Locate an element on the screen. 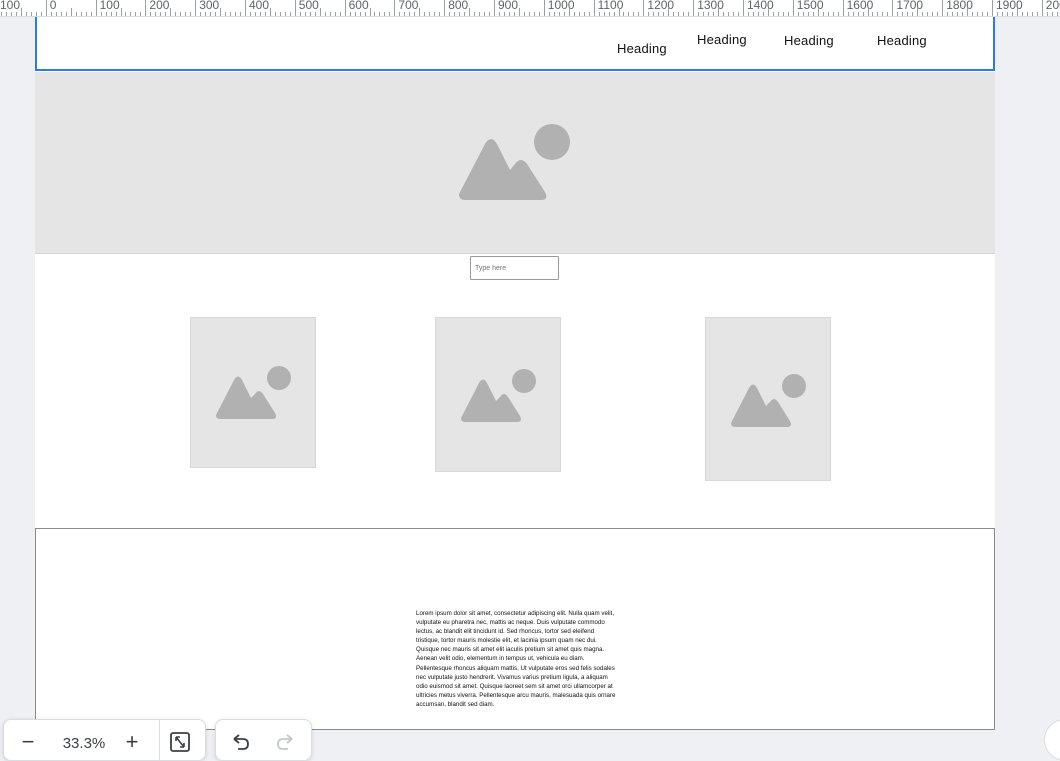 The height and width of the screenshot is (761, 1060). nav-heading-4: Heading is located at coordinates (902, 40).